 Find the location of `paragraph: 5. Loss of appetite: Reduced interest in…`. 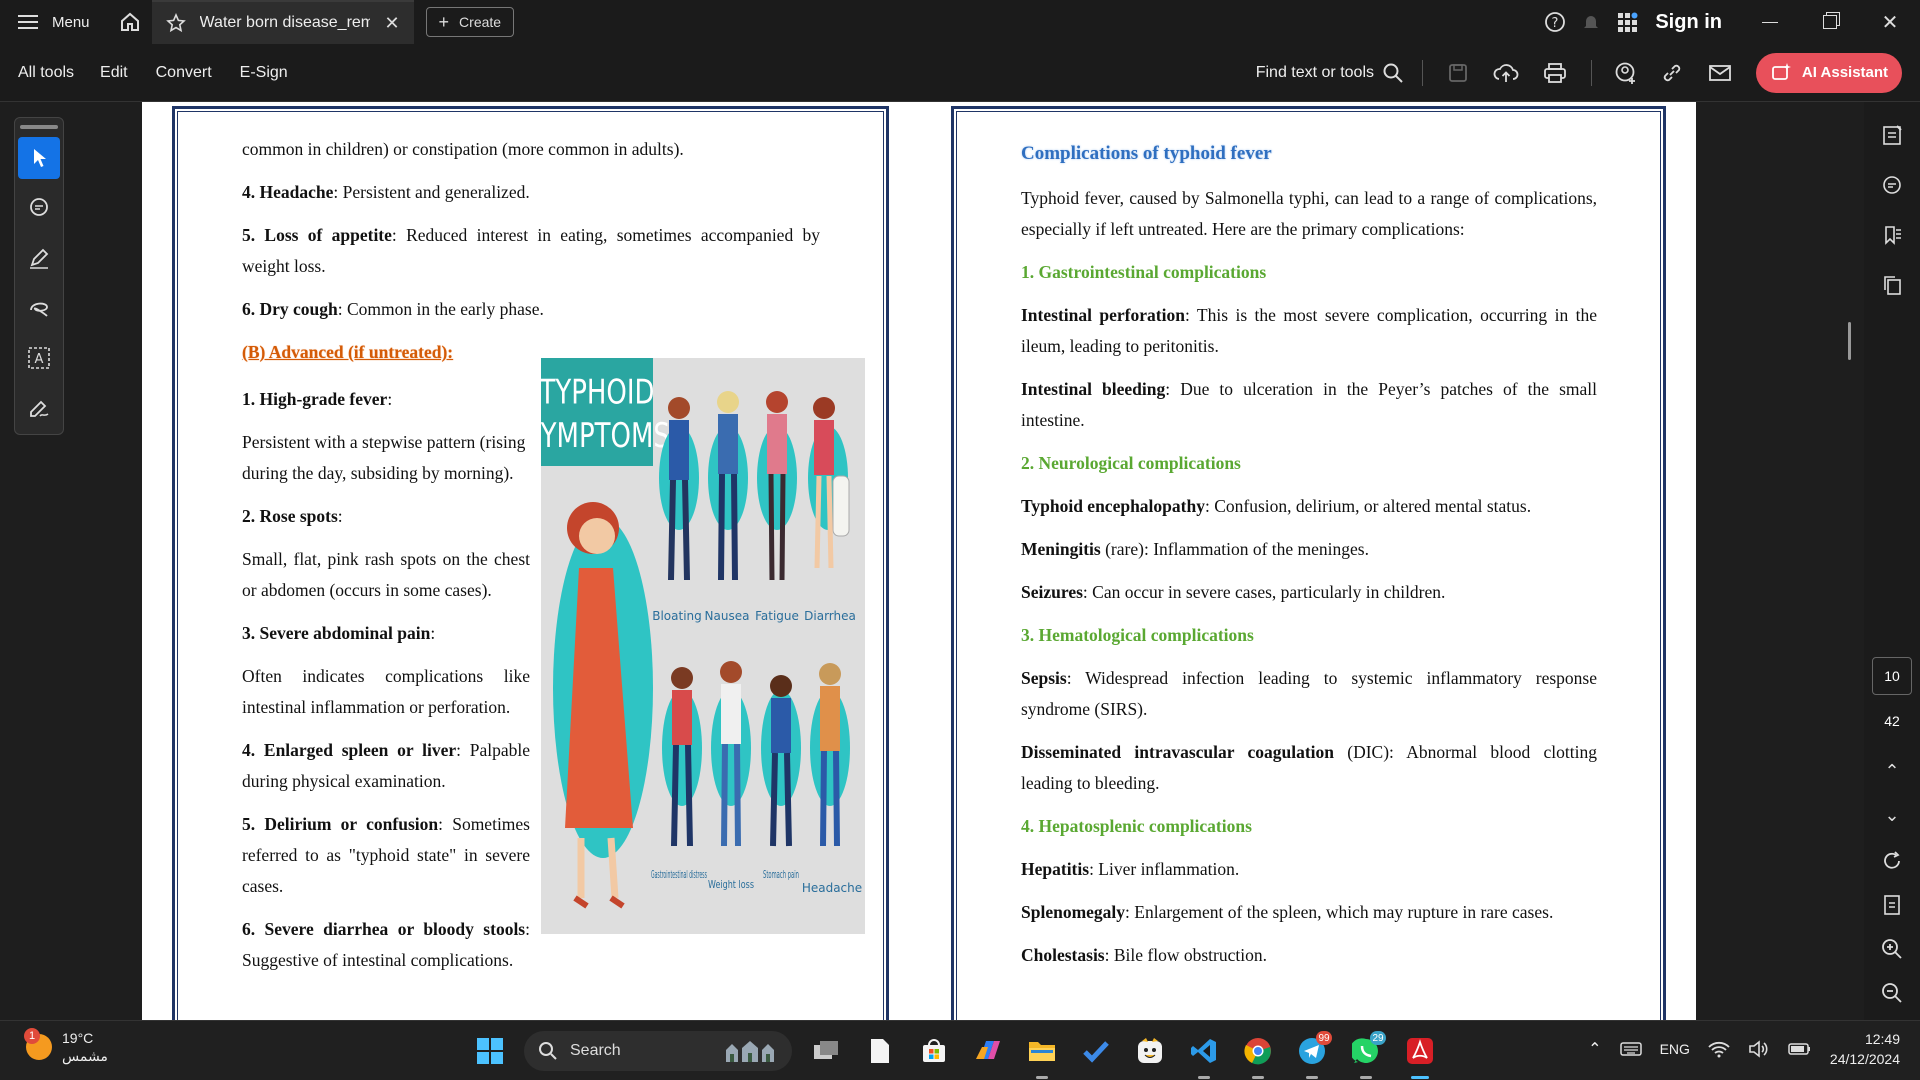

paragraph: 5. Loss of appetite: Reduced interest in… is located at coordinates (531, 251).